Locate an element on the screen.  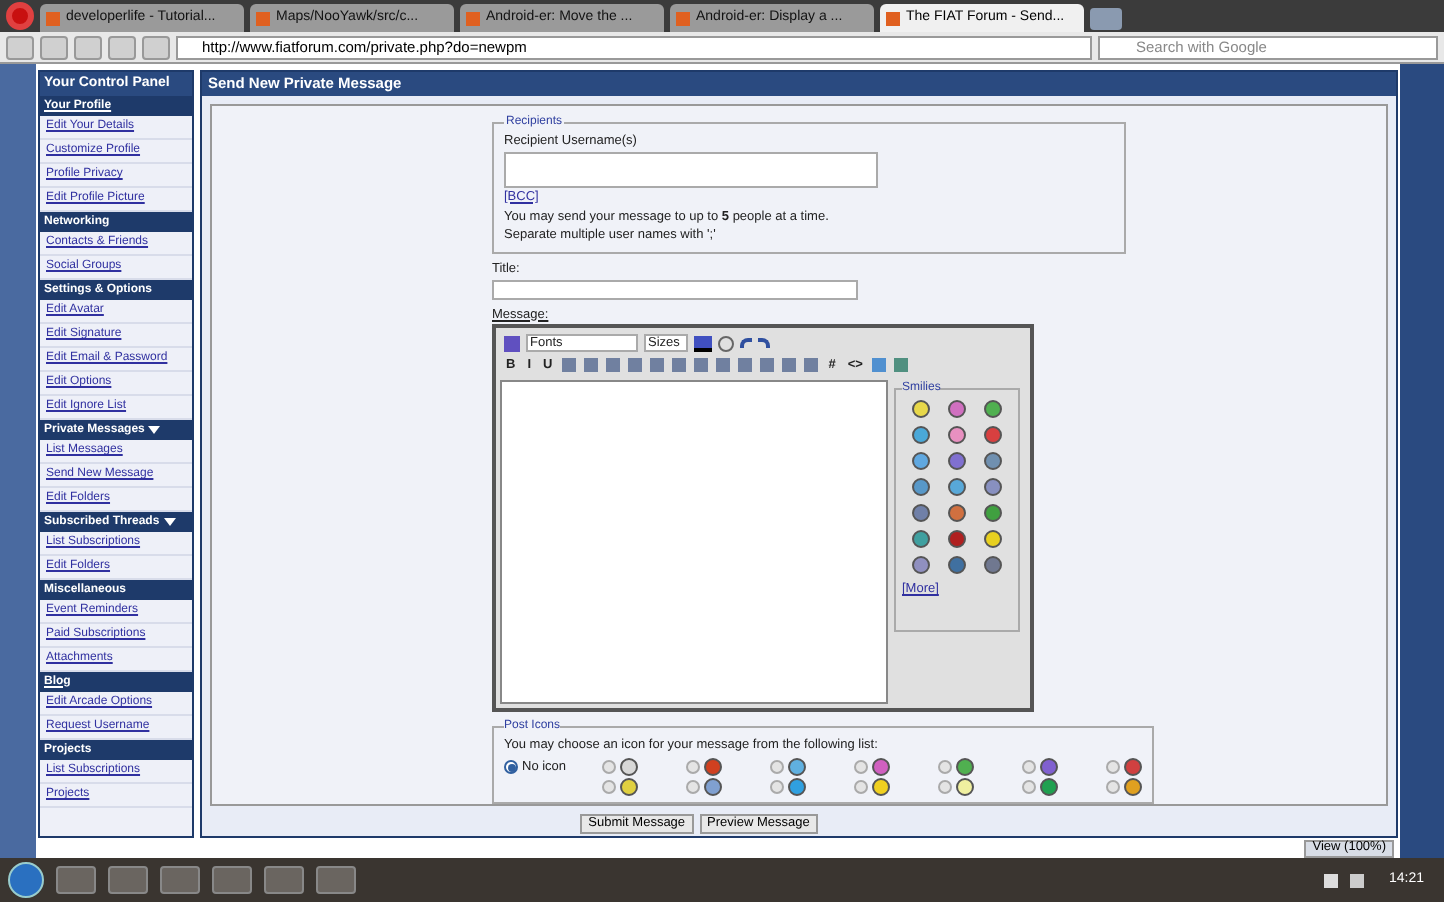
scrollbar is located at coordinates (1422, 461).